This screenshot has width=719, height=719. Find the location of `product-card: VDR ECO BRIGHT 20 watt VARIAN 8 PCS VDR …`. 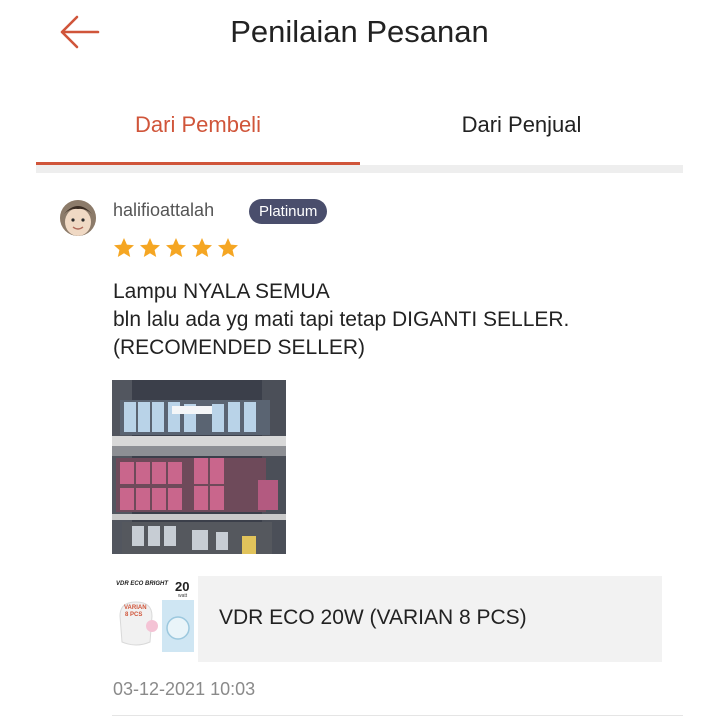

product-card: VDR ECO BRIGHT 20 watt VARIAN 8 PCS VDR … is located at coordinates (387, 619).